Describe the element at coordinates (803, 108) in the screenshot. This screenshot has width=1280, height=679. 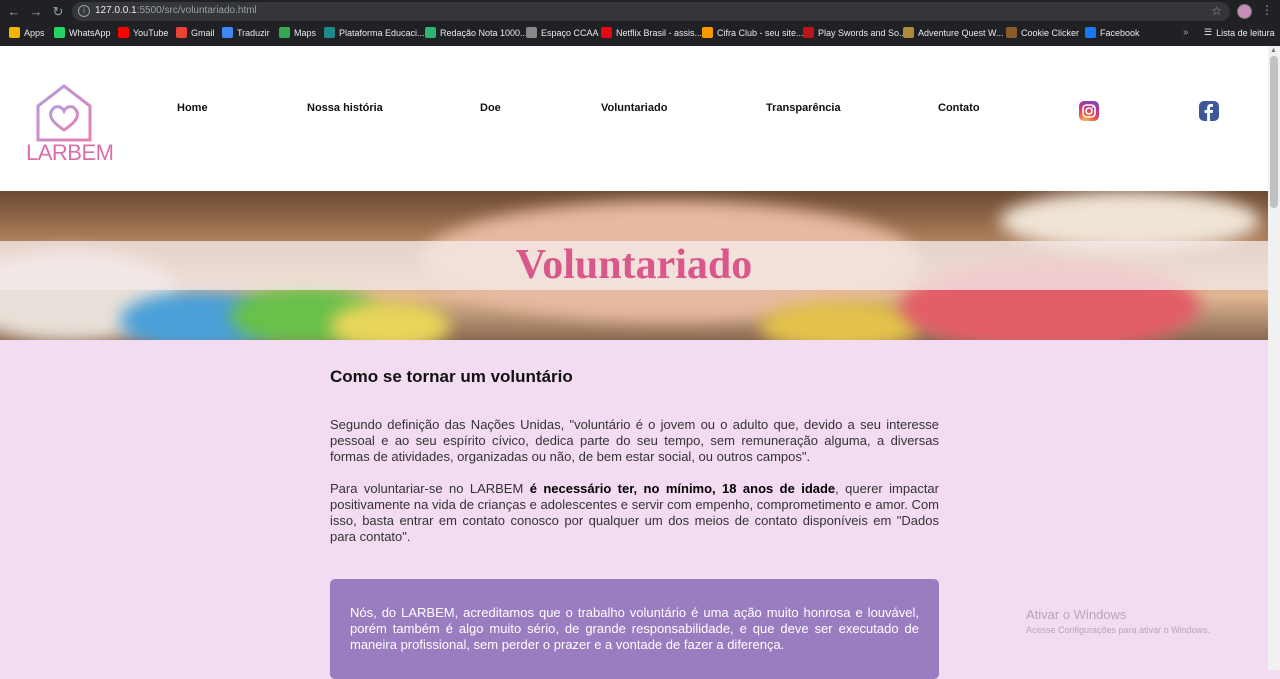
I see `nav-transparencia: Transparência` at that location.